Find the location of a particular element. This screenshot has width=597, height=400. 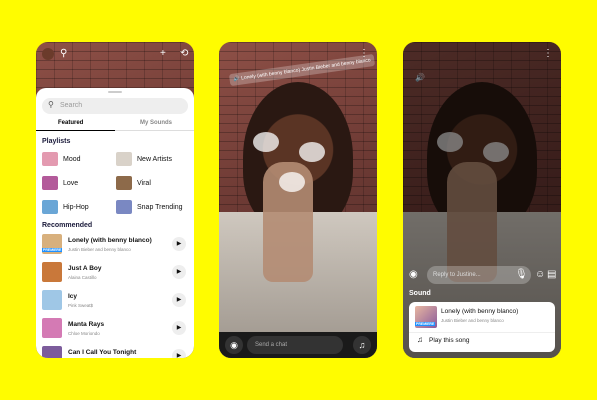

chat-bar: ◉ Send a chat ♫ is located at coordinates (298, 345).